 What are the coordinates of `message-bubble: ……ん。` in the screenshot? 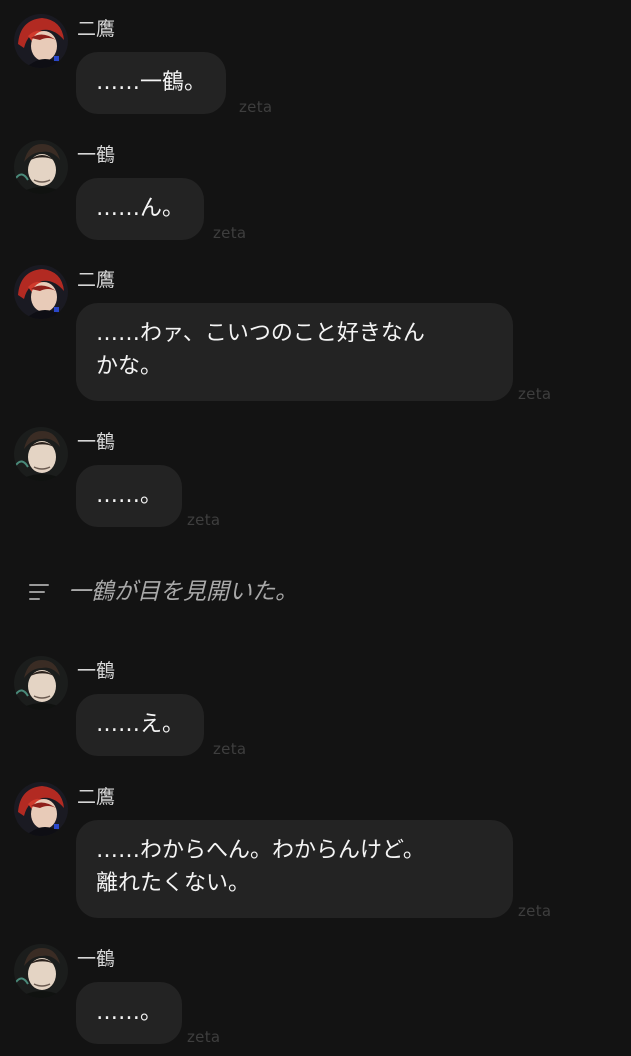 It's located at (140, 209).